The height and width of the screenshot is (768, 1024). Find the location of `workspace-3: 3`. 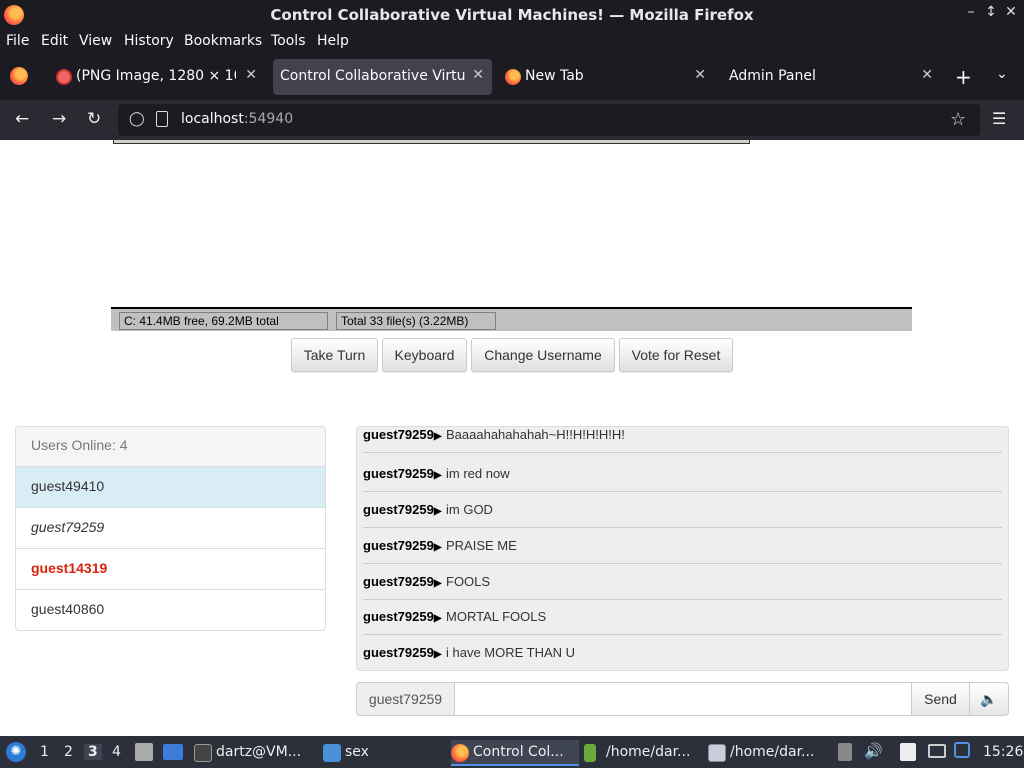

workspace-3: 3 is located at coordinates (93, 752).